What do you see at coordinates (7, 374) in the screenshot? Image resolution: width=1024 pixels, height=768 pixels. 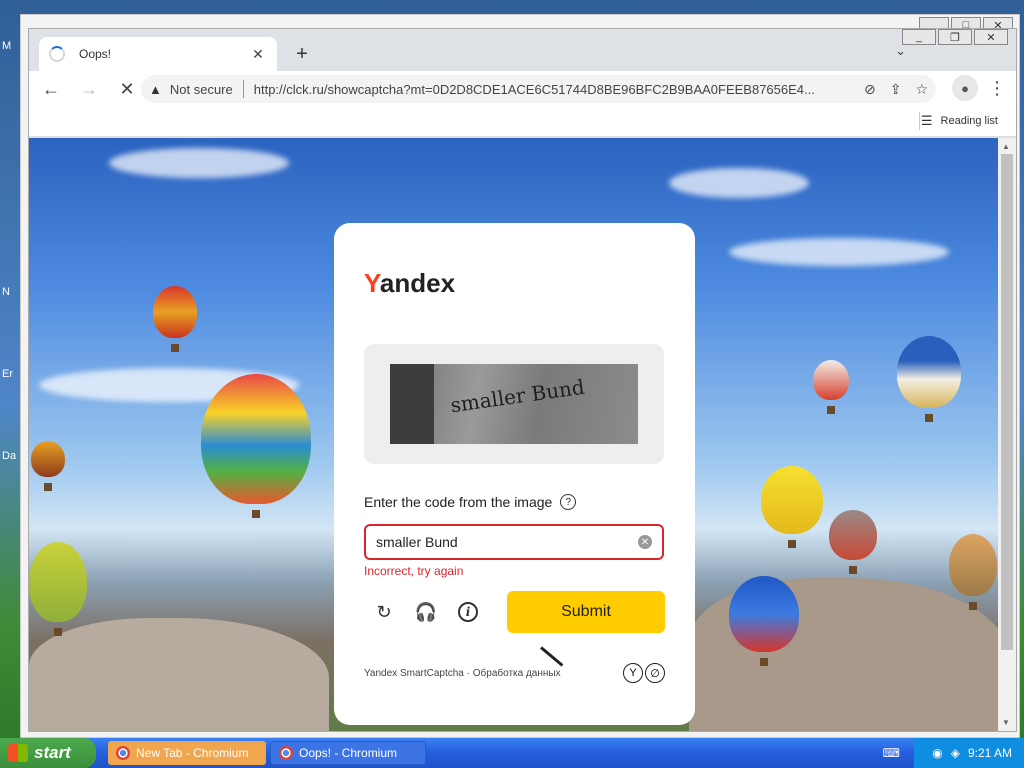 I see `desktop-icon-label: Er` at bounding box center [7, 374].